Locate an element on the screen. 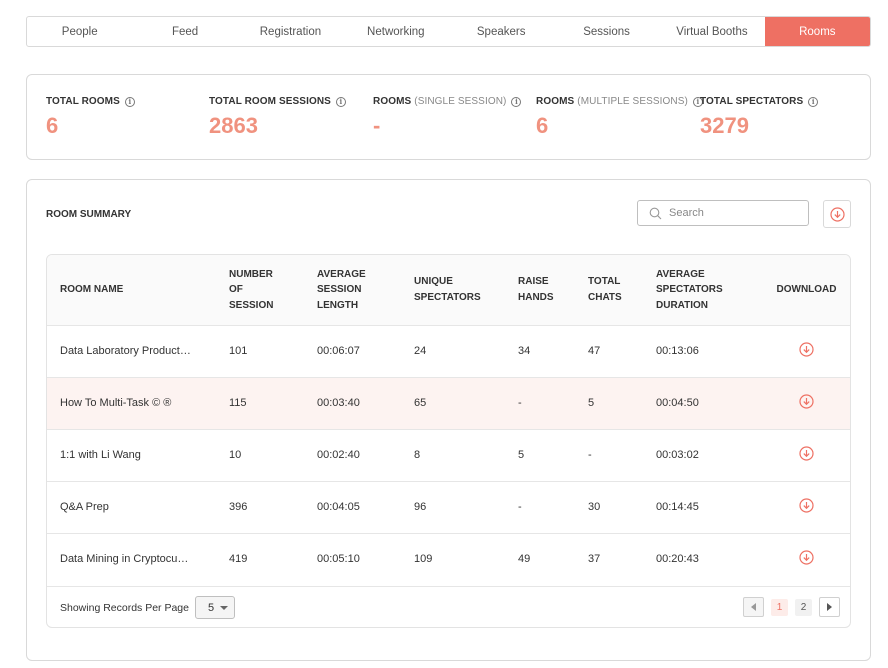 This screenshot has width=888, height=668. avg-session-length-cell: 00:04:05 is located at coordinates (338, 507).